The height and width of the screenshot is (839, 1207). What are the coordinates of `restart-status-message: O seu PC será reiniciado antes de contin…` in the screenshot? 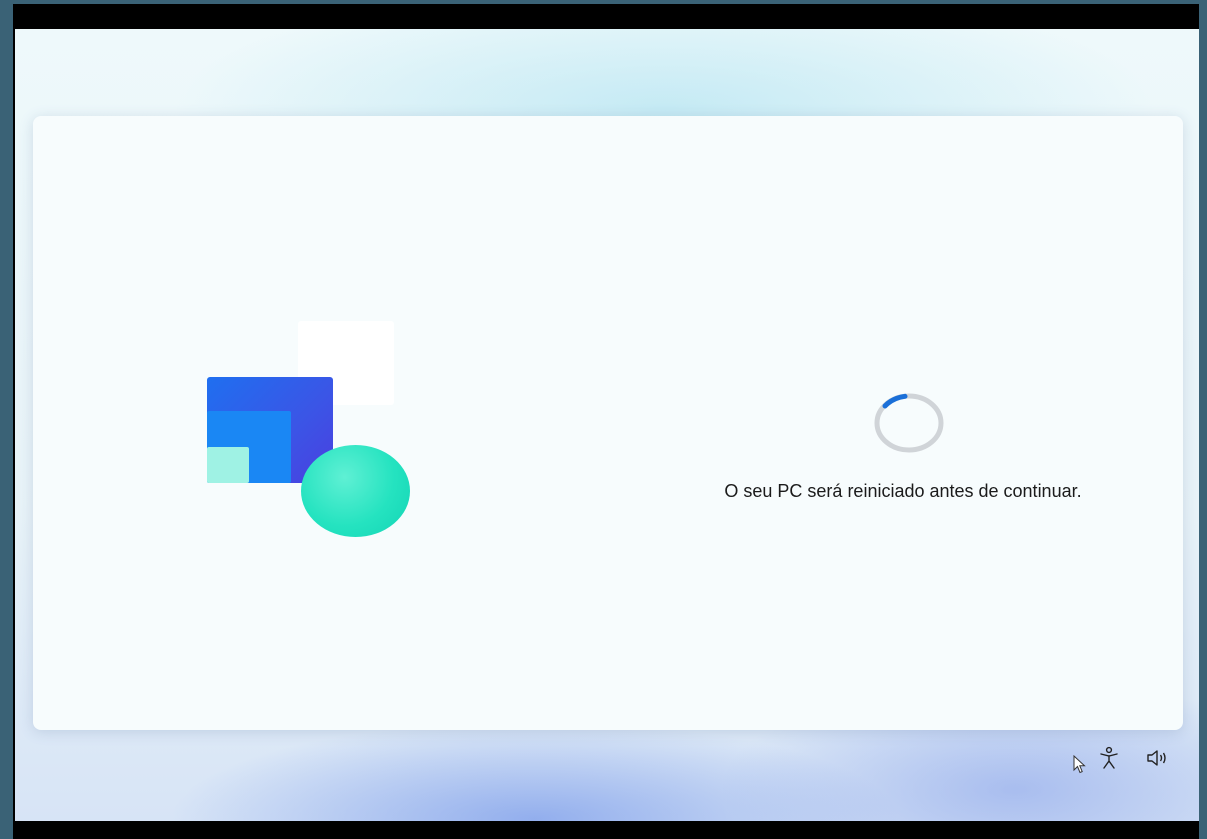 It's located at (903, 491).